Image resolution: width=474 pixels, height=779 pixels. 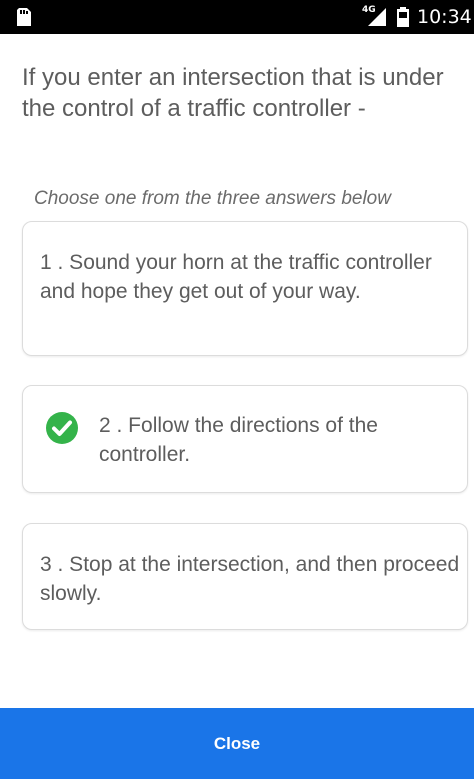 What do you see at coordinates (403, 17) in the screenshot?
I see `battery-icon` at bounding box center [403, 17].